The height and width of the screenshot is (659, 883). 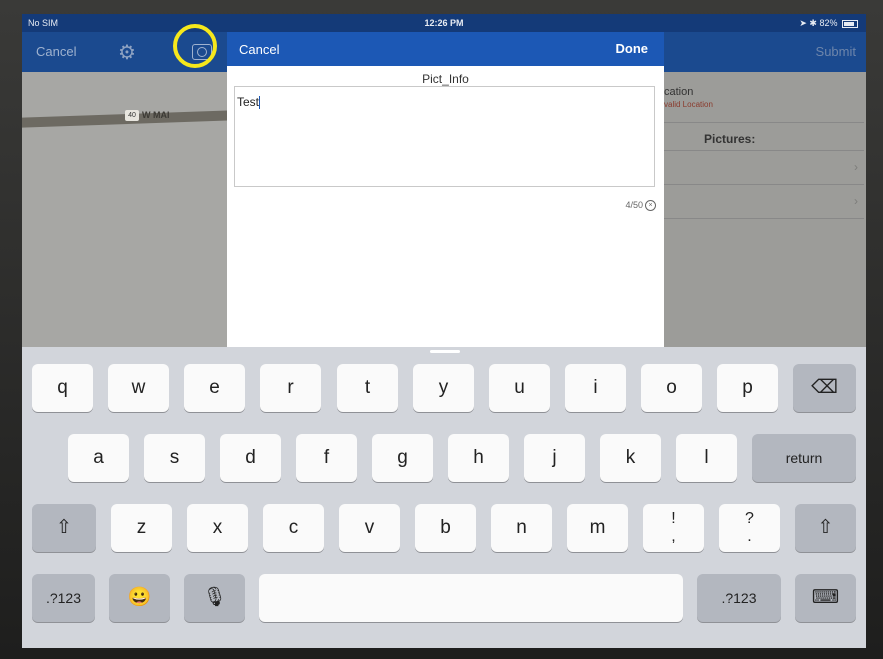 What do you see at coordinates (217, 528) in the screenshot?
I see `key-x: x` at bounding box center [217, 528].